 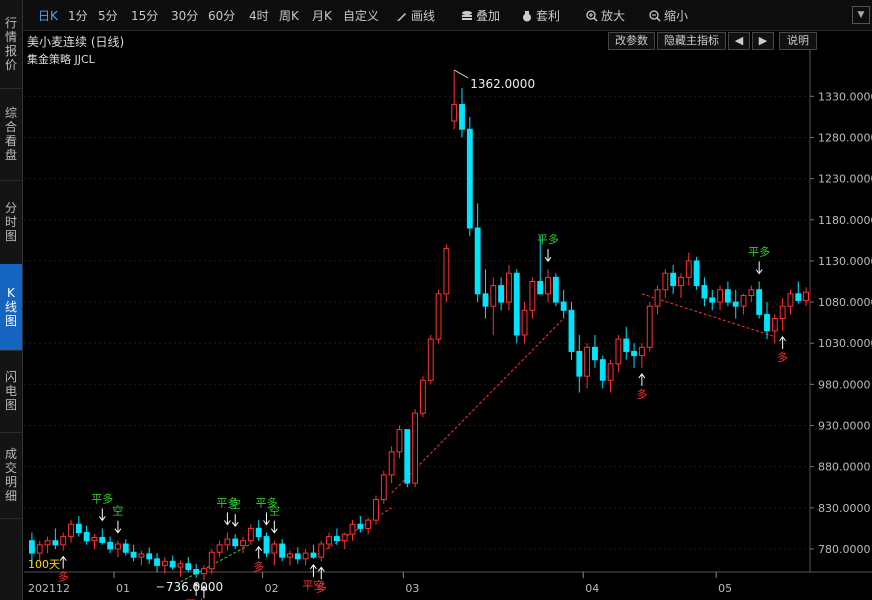 I want to click on y-tick-label: 980.0000, so click(x=844, y=384).